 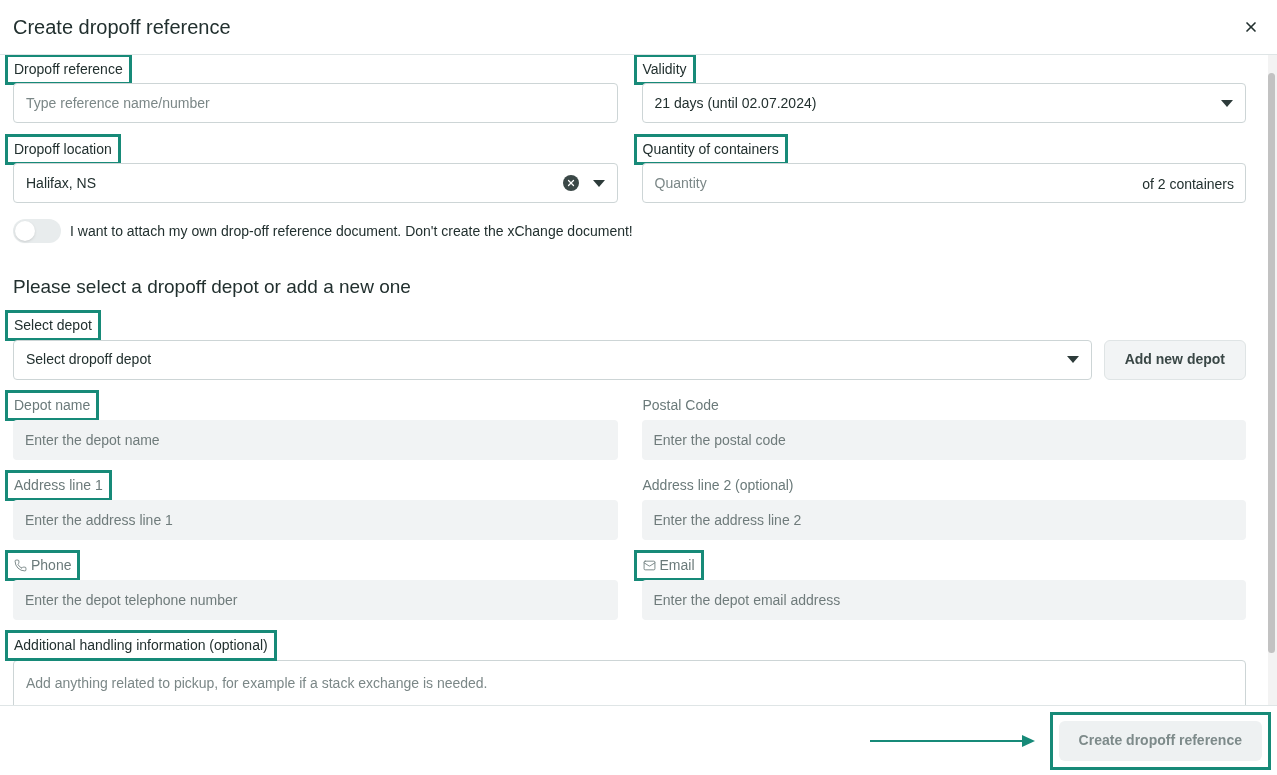 I want to click on quantity-suffix: of 2 containers, so click(x=1188, y=184).